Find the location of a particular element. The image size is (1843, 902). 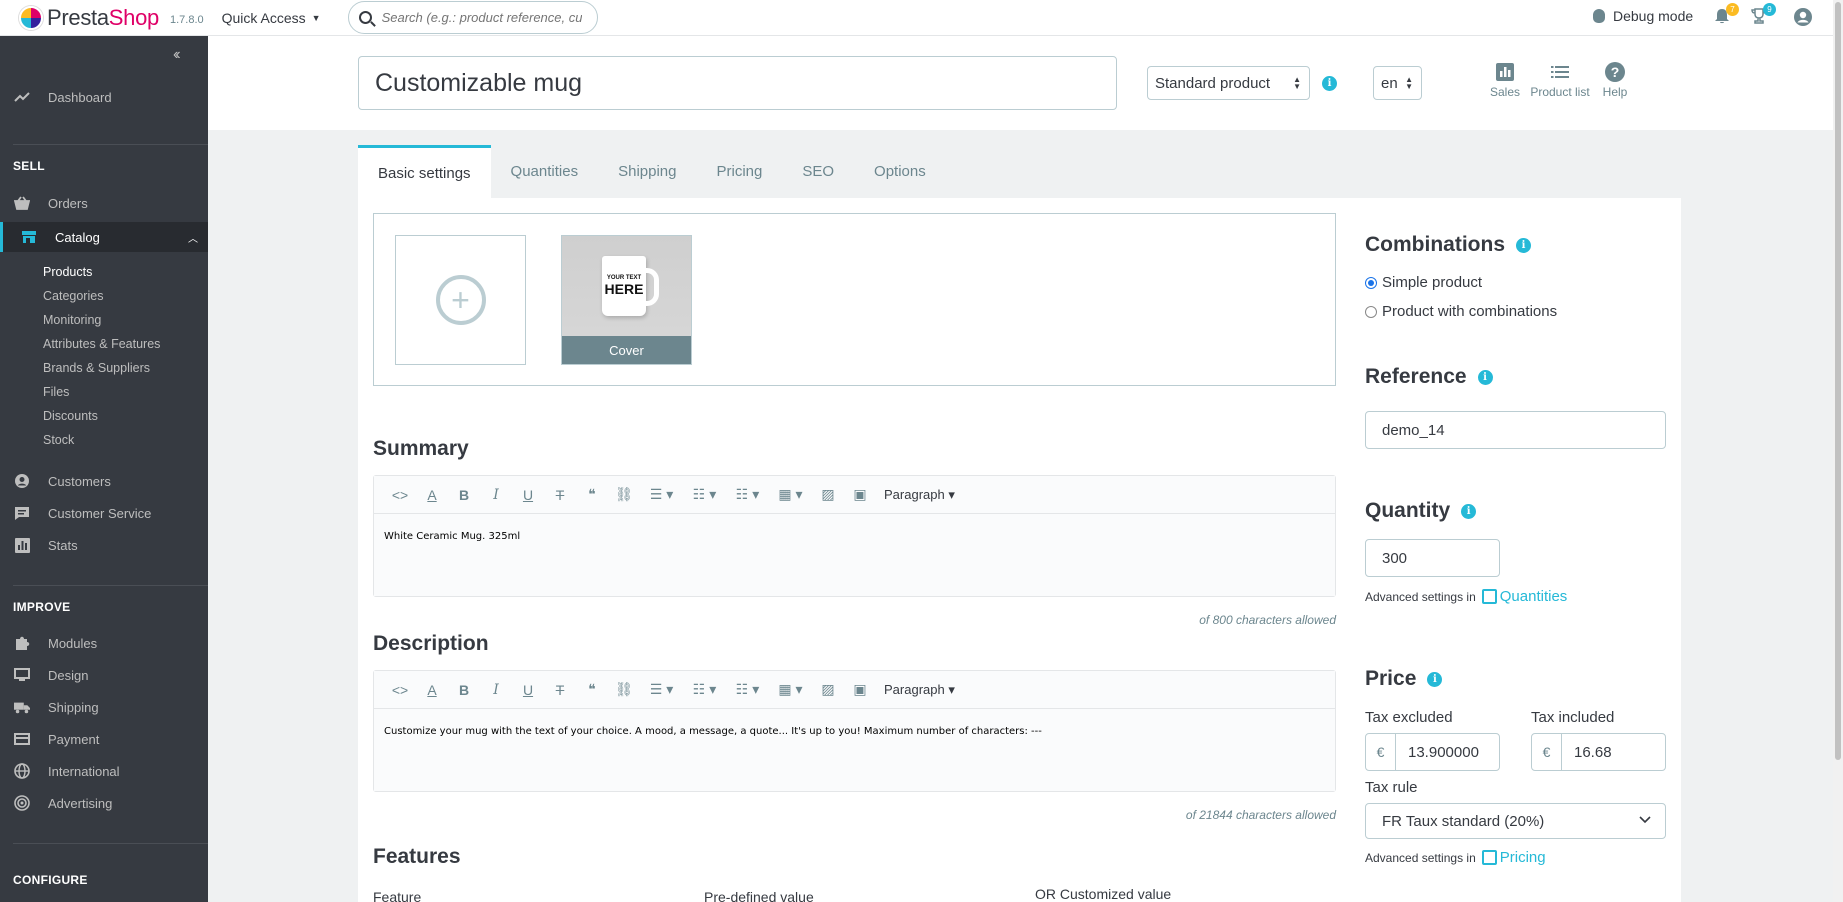

language-select: en ▲ ▼ is located at coordinates (1397, 83).